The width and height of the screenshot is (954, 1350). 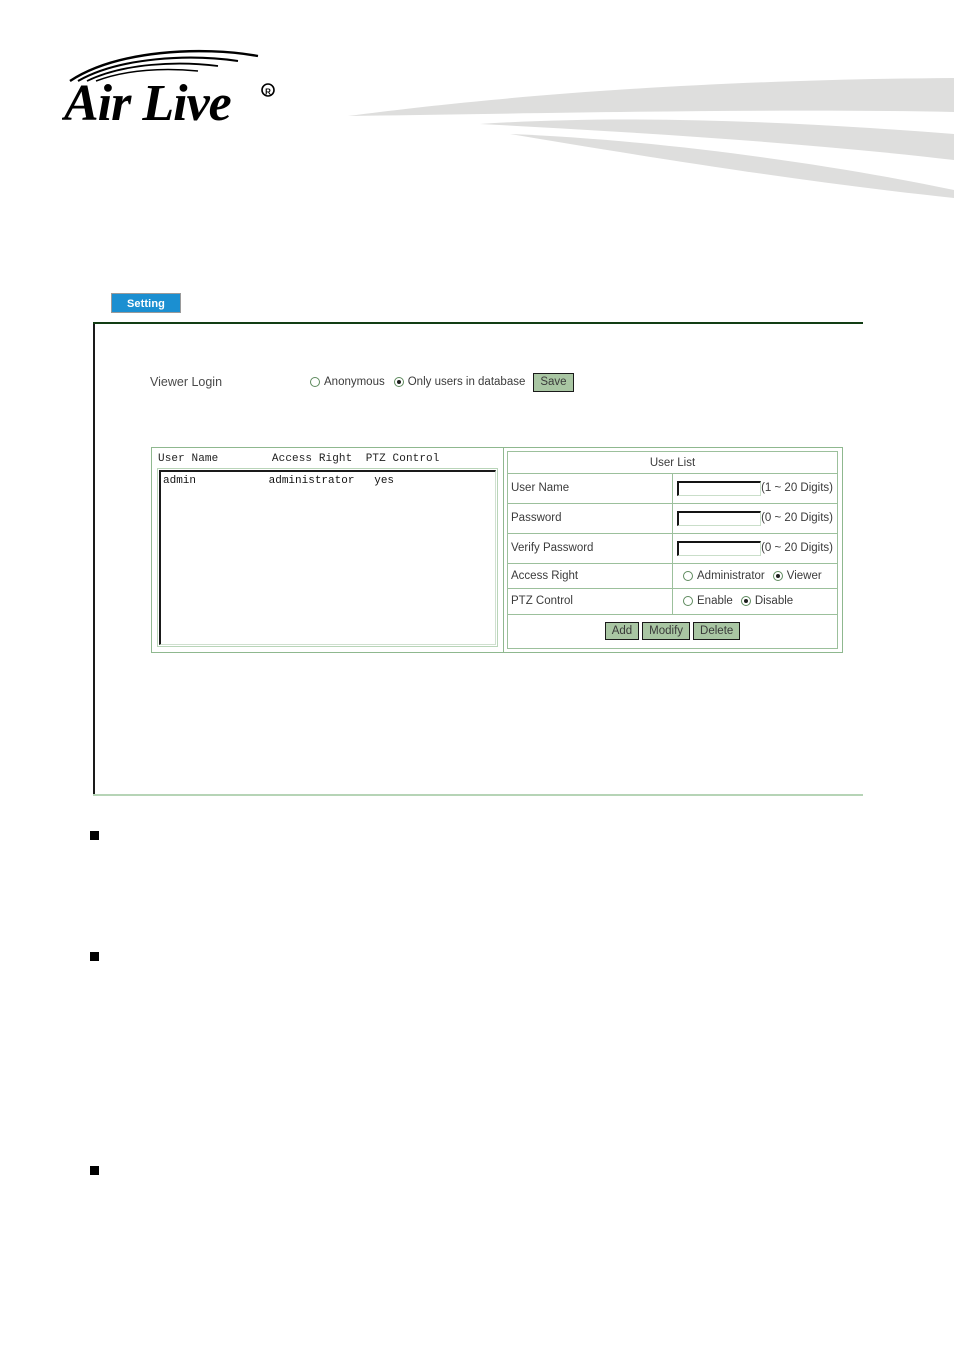 What do you see at coordinates (146, 303) in the screenshot?
I see `tab-setting: Setting` at bounding box center [146, 303].